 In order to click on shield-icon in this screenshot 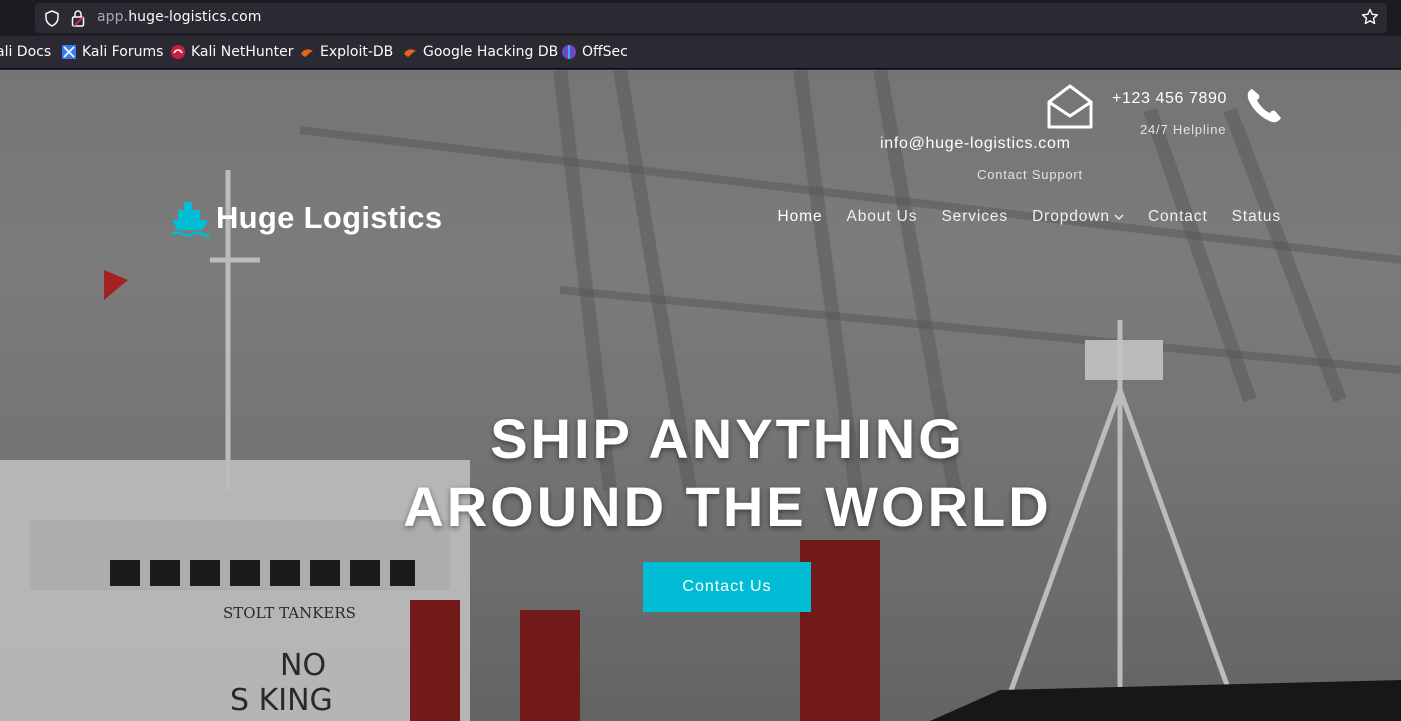, I will do `click(52, 20)`.